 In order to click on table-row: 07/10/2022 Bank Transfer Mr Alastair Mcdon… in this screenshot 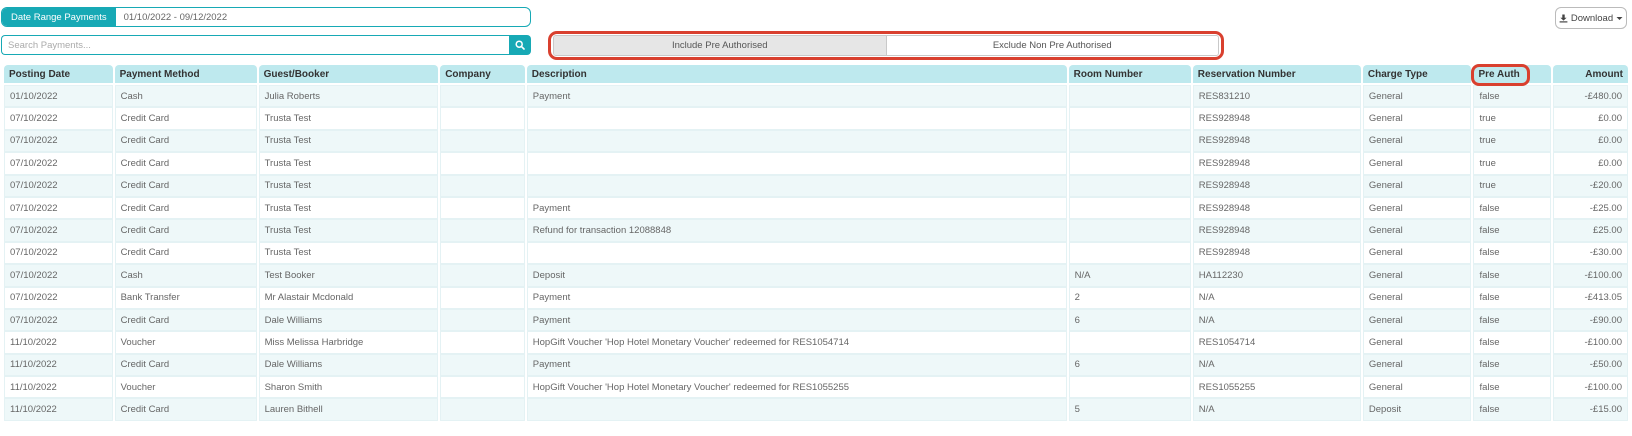, I will do `click(816, 297)`.